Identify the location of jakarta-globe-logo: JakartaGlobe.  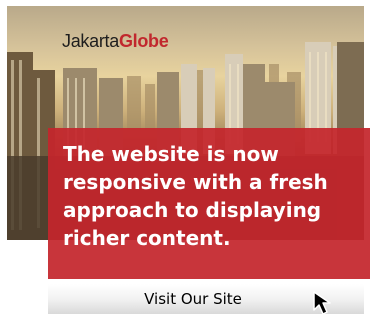
(115, 41).